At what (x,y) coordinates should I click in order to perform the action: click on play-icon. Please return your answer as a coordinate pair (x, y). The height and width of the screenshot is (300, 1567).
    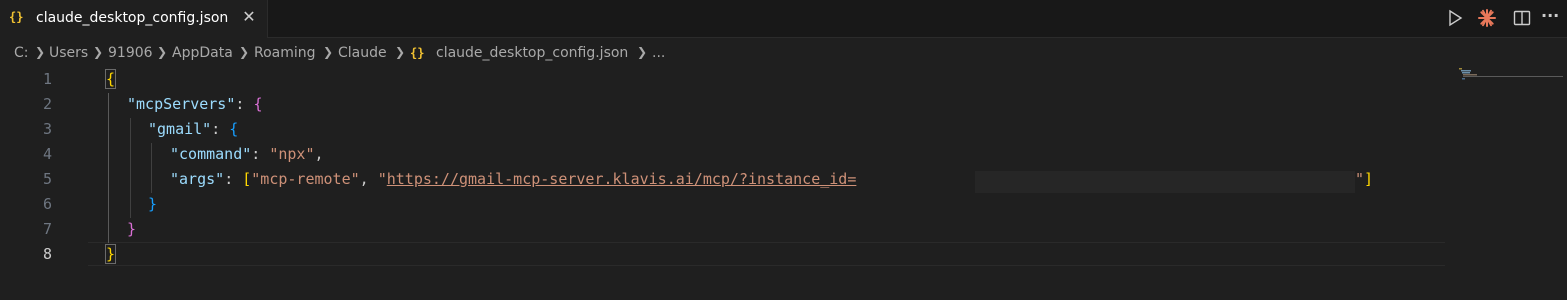
    Looking at the image, I should click on (1455, 18).